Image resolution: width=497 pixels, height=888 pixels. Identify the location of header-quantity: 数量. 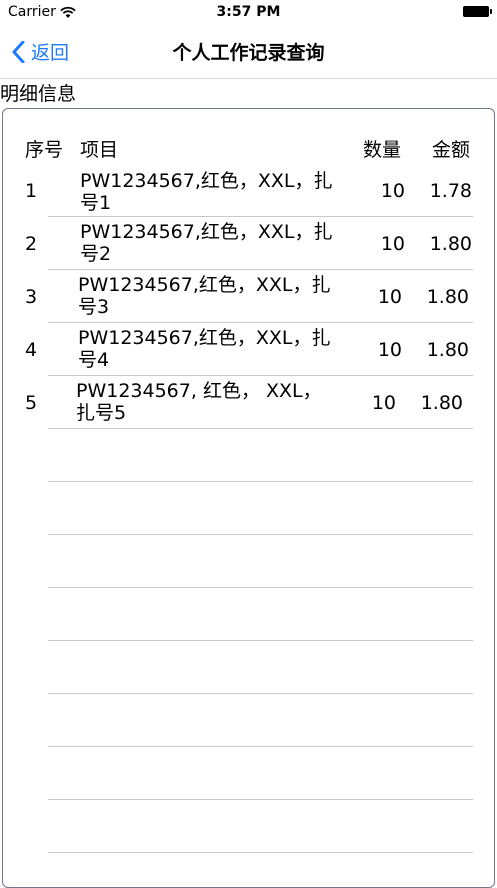
(382, 150).